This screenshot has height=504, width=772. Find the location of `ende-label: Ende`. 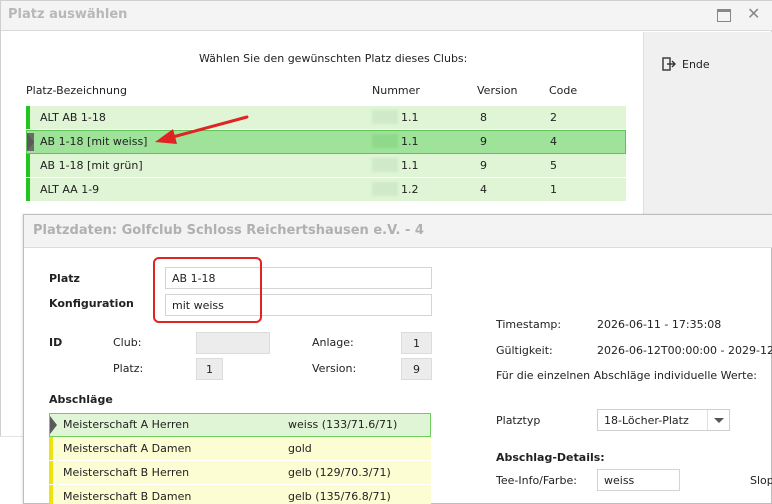

ende-label: Ende is located at coordinates (696, 64).